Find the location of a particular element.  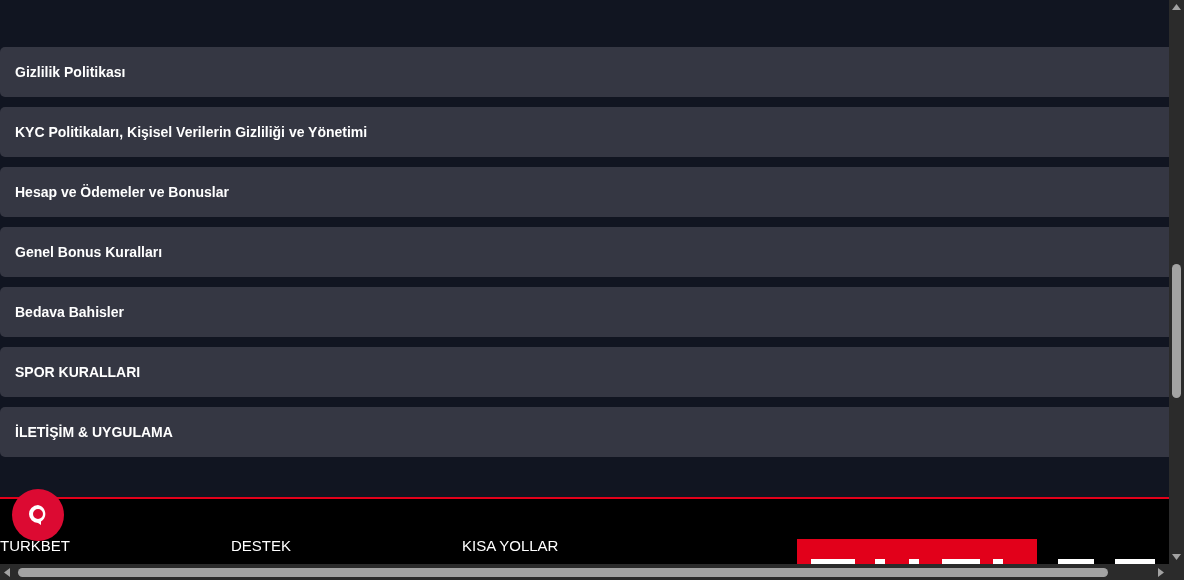

accordion-item: Gizlilik Politikası is located at coordinates (584, 72).